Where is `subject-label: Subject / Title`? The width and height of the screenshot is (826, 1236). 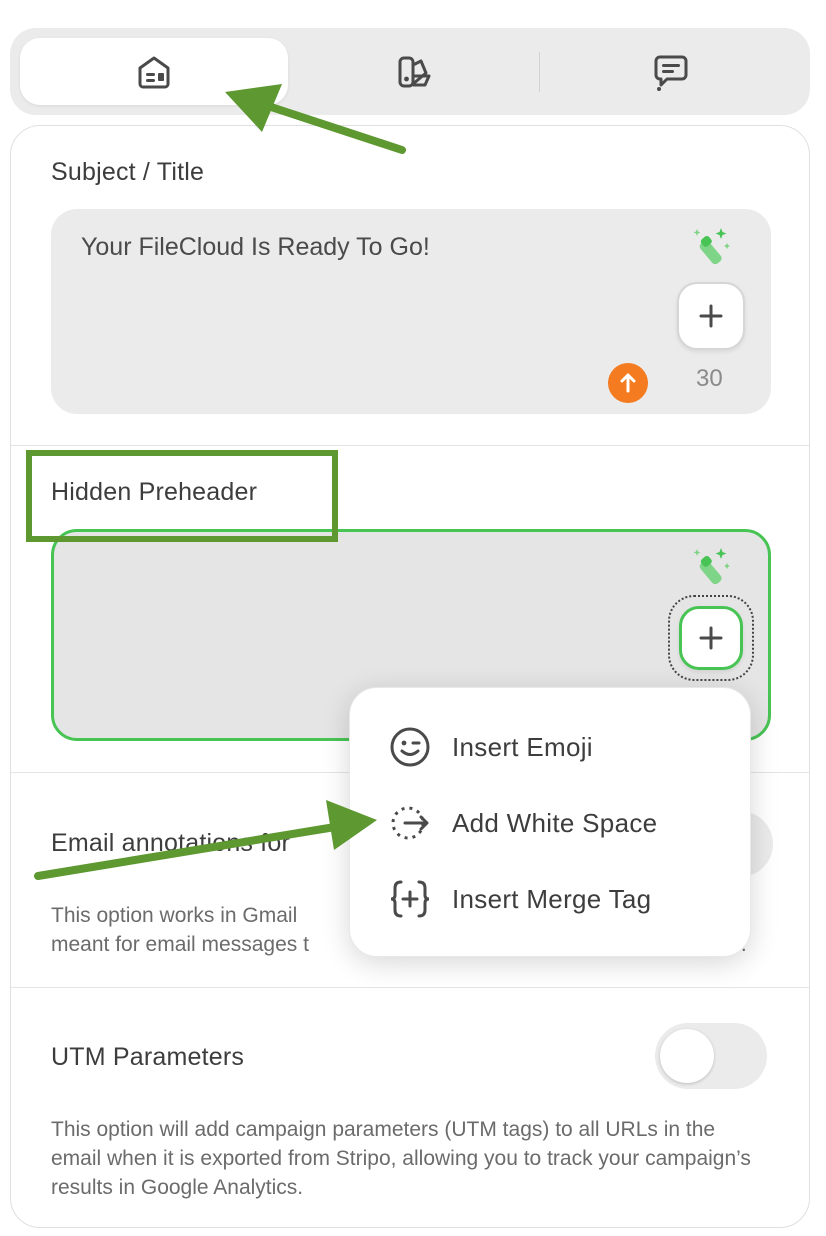 subject-label: Subject / Title is located at coordinates (128, 172).